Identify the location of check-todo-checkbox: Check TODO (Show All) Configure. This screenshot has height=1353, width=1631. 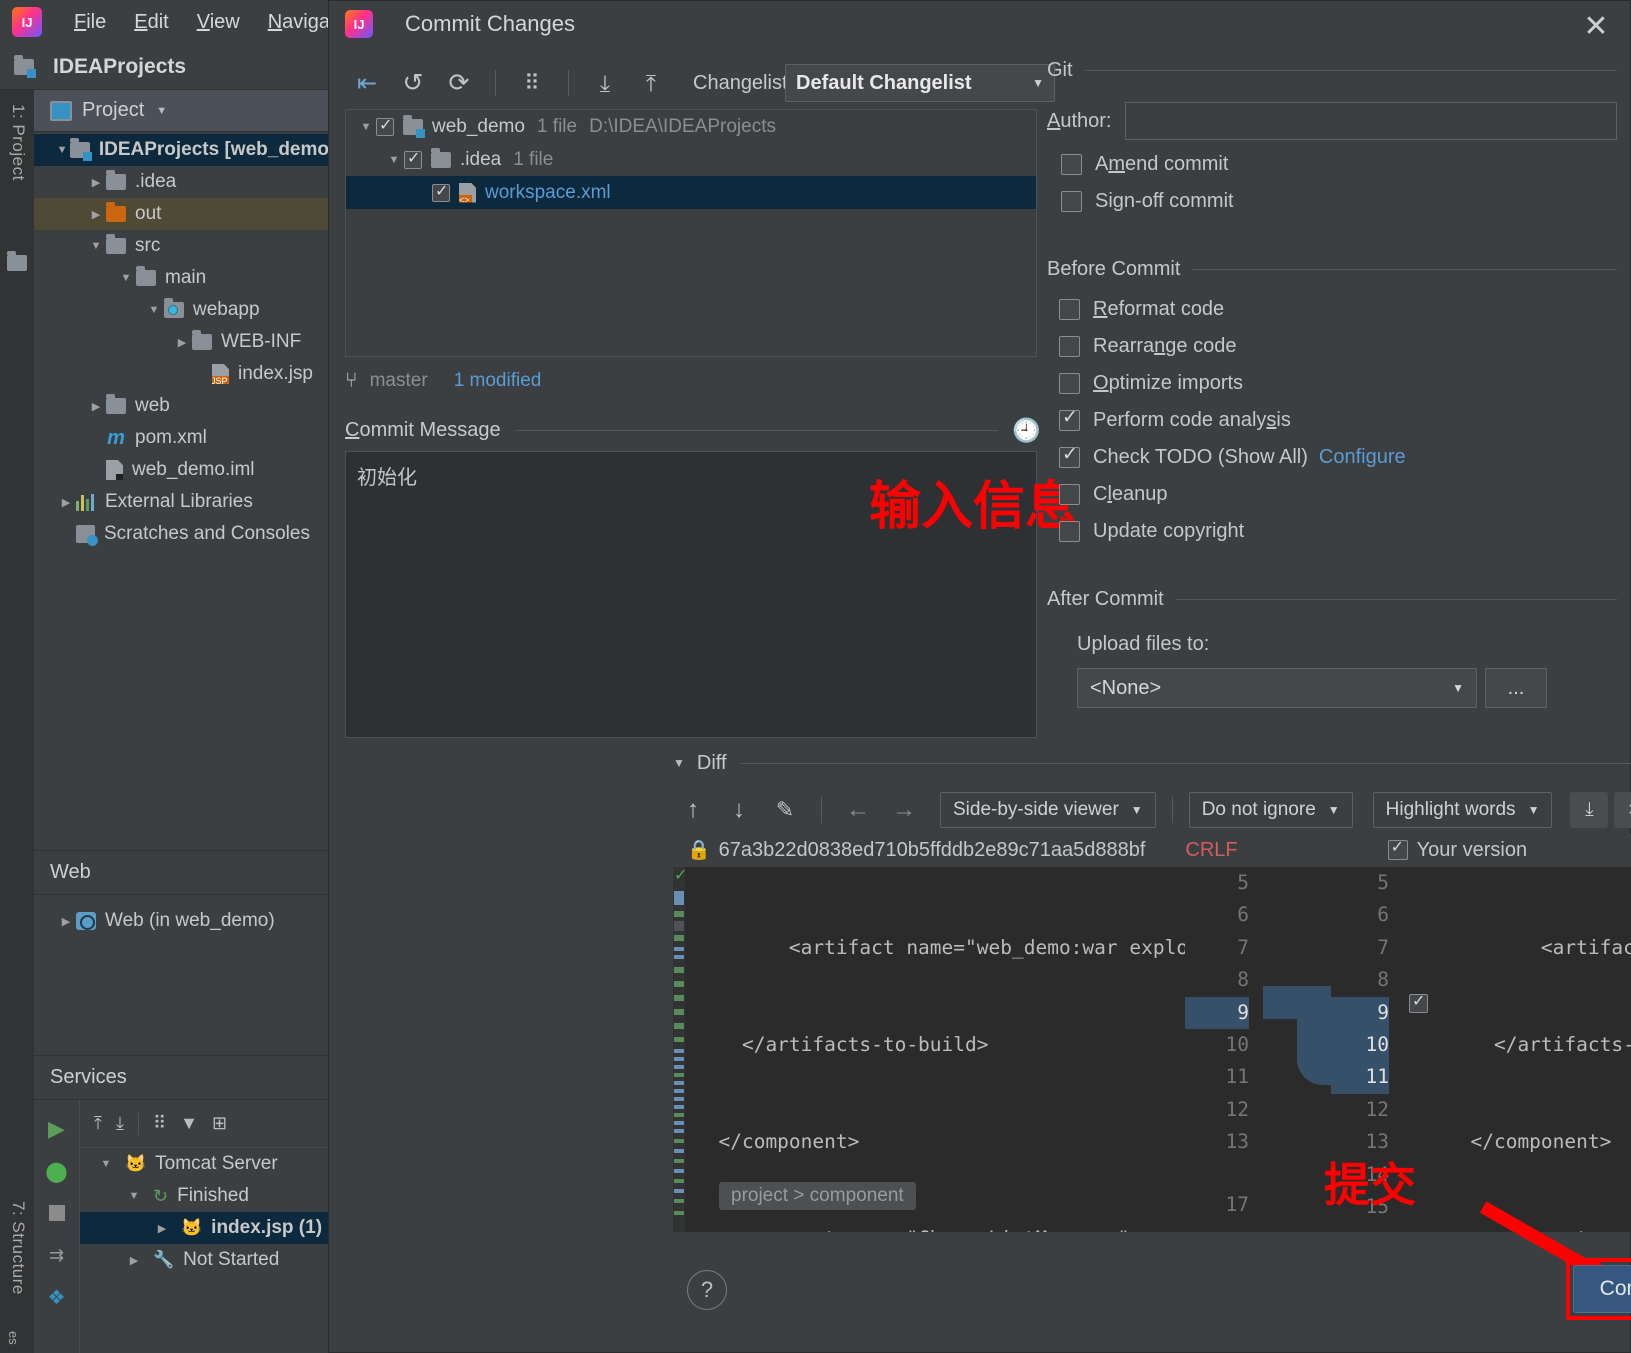
(1338, 457).